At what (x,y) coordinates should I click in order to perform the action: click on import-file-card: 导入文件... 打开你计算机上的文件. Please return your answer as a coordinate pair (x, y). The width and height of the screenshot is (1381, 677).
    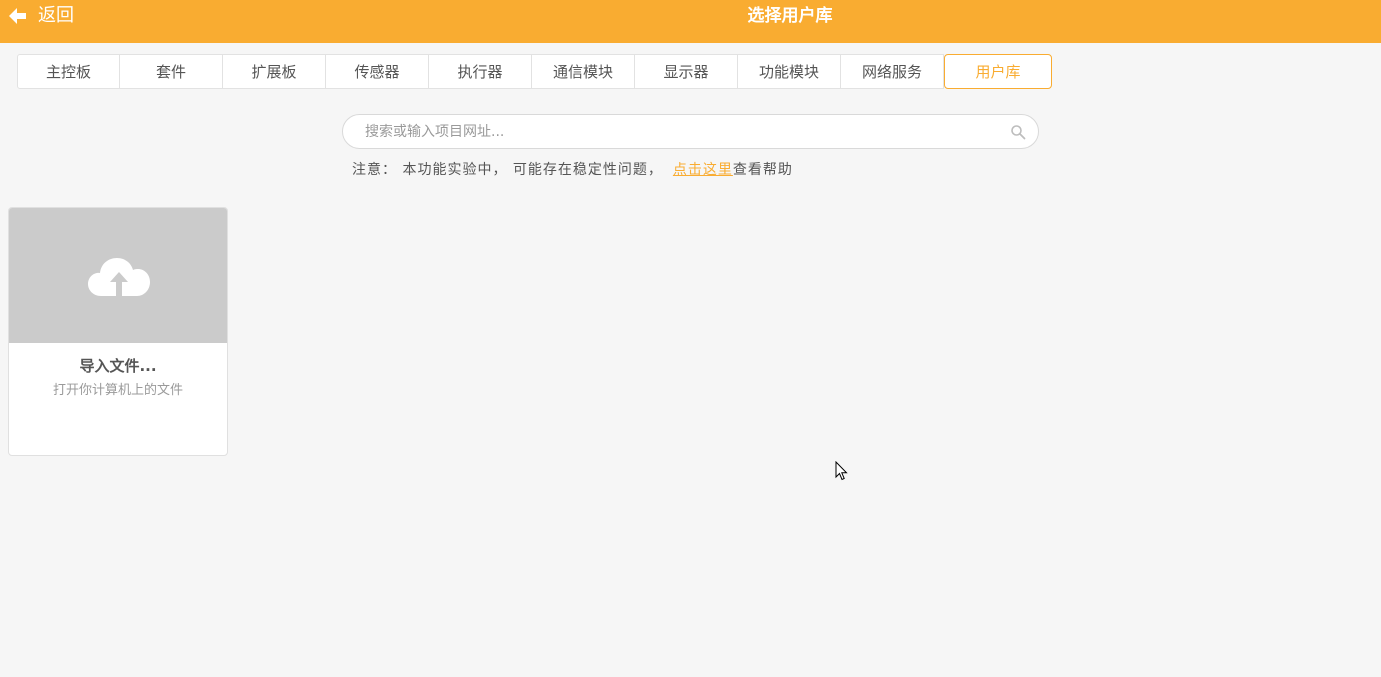
    Looking at the image, I should click on (118, 331).